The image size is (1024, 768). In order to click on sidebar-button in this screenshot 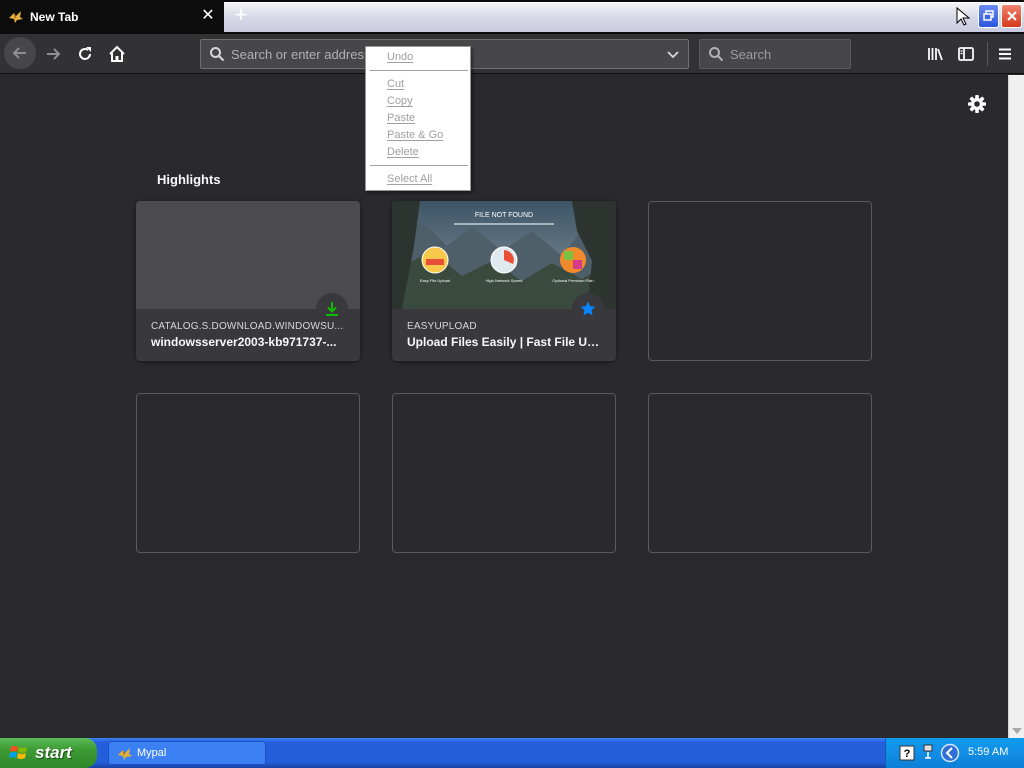, I will do `click(966, 54)`.